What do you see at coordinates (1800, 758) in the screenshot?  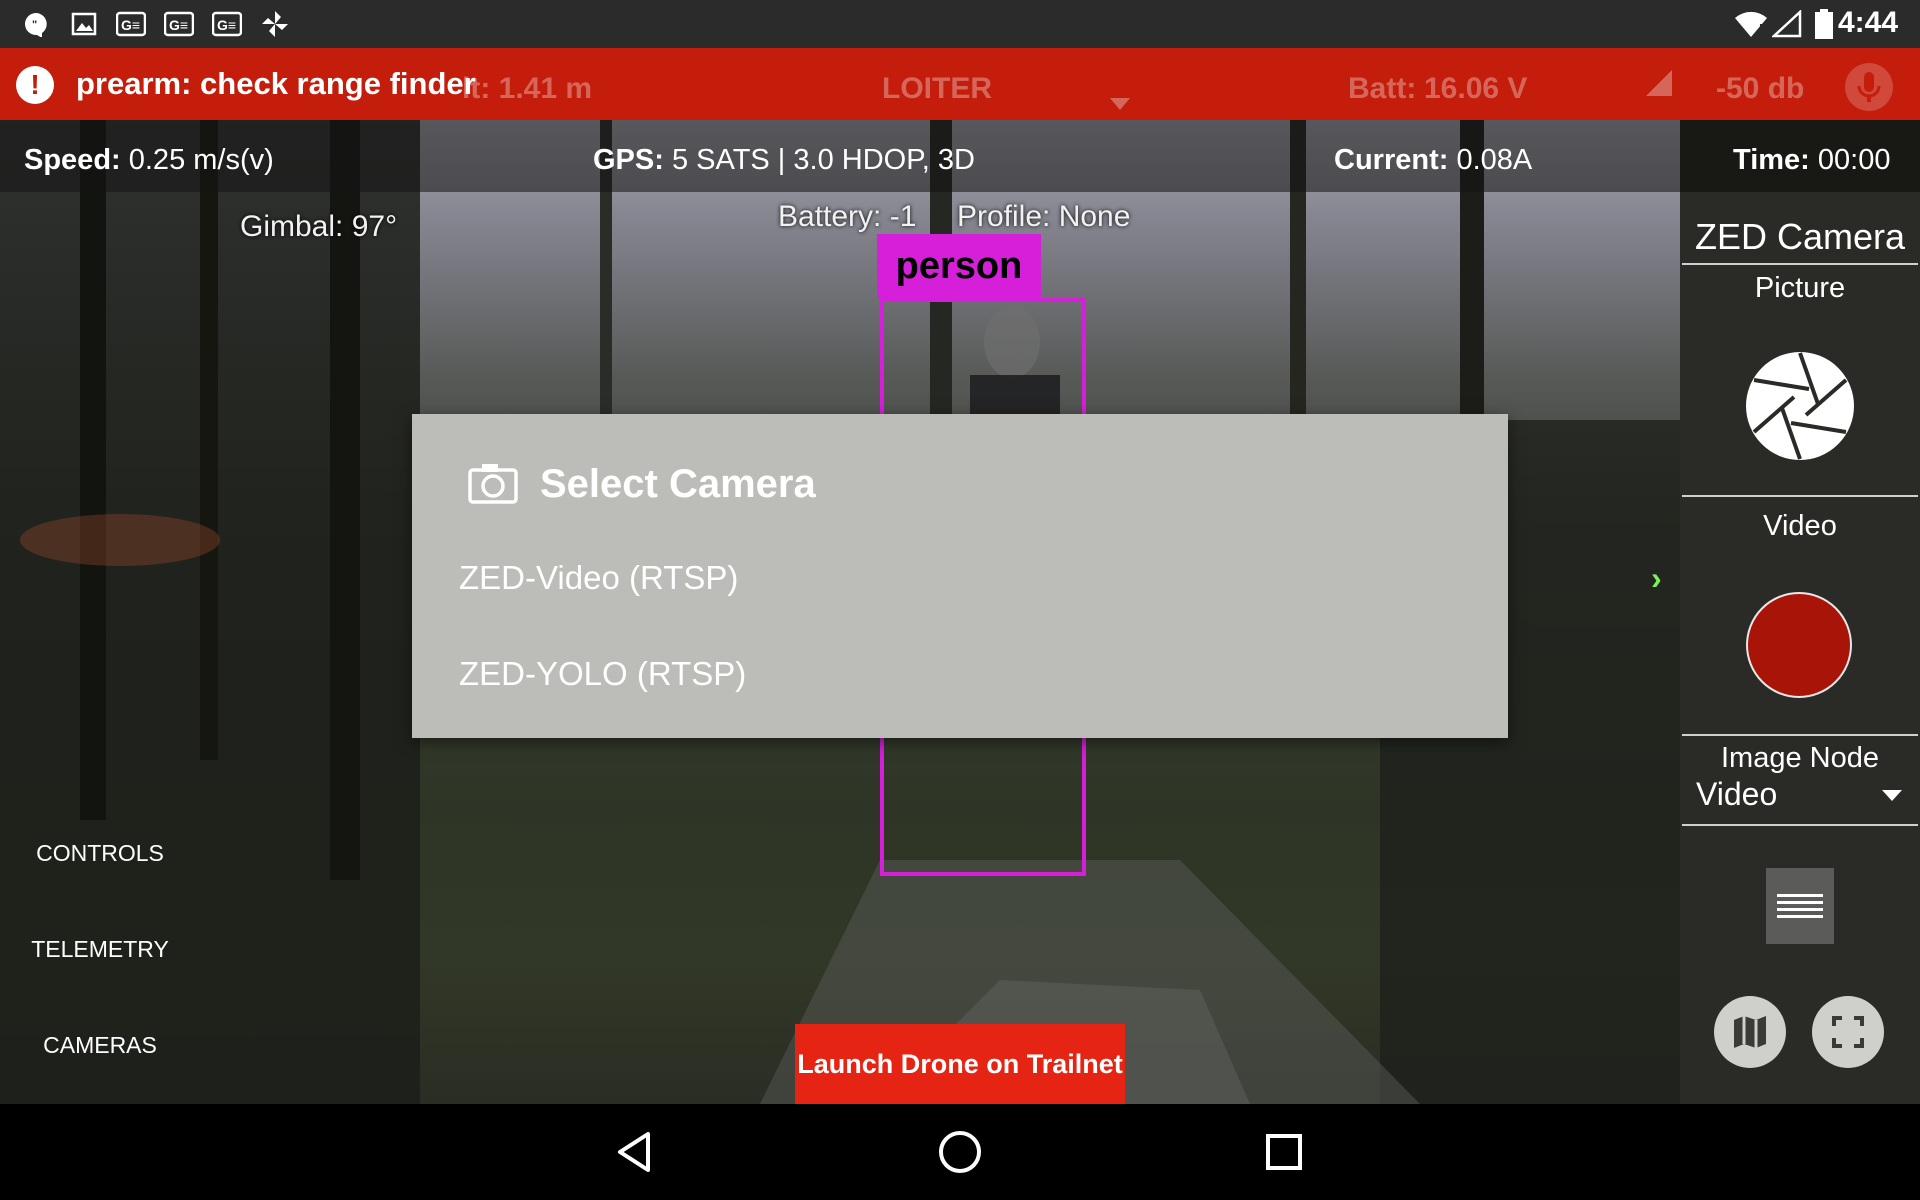 I see `image-node-label: Image Node` at bounding box center [1800, 758].